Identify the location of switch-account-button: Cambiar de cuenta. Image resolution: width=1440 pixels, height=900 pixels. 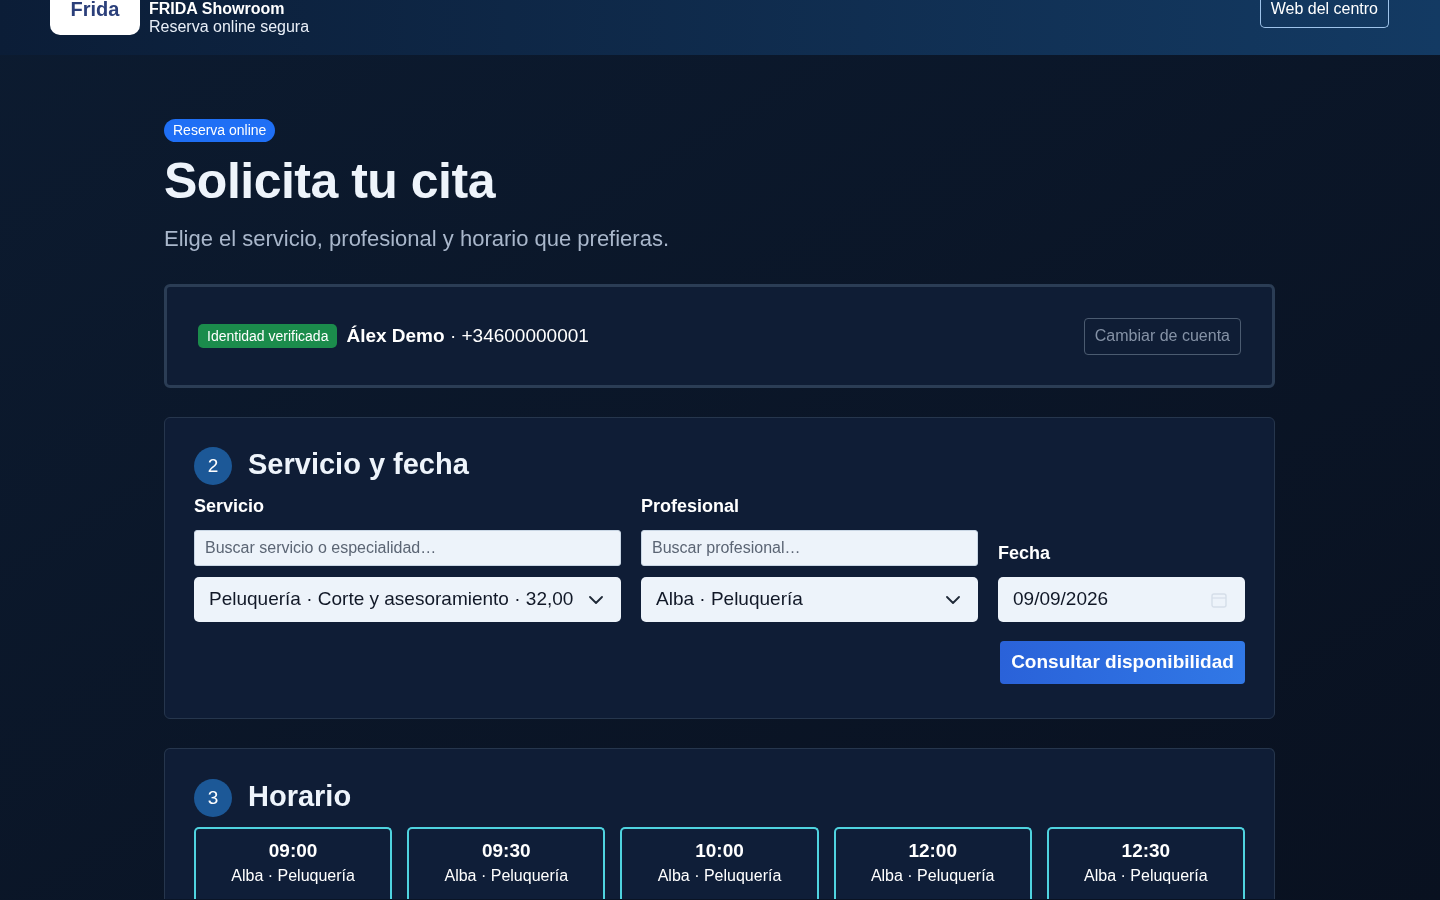
(1162, 336).